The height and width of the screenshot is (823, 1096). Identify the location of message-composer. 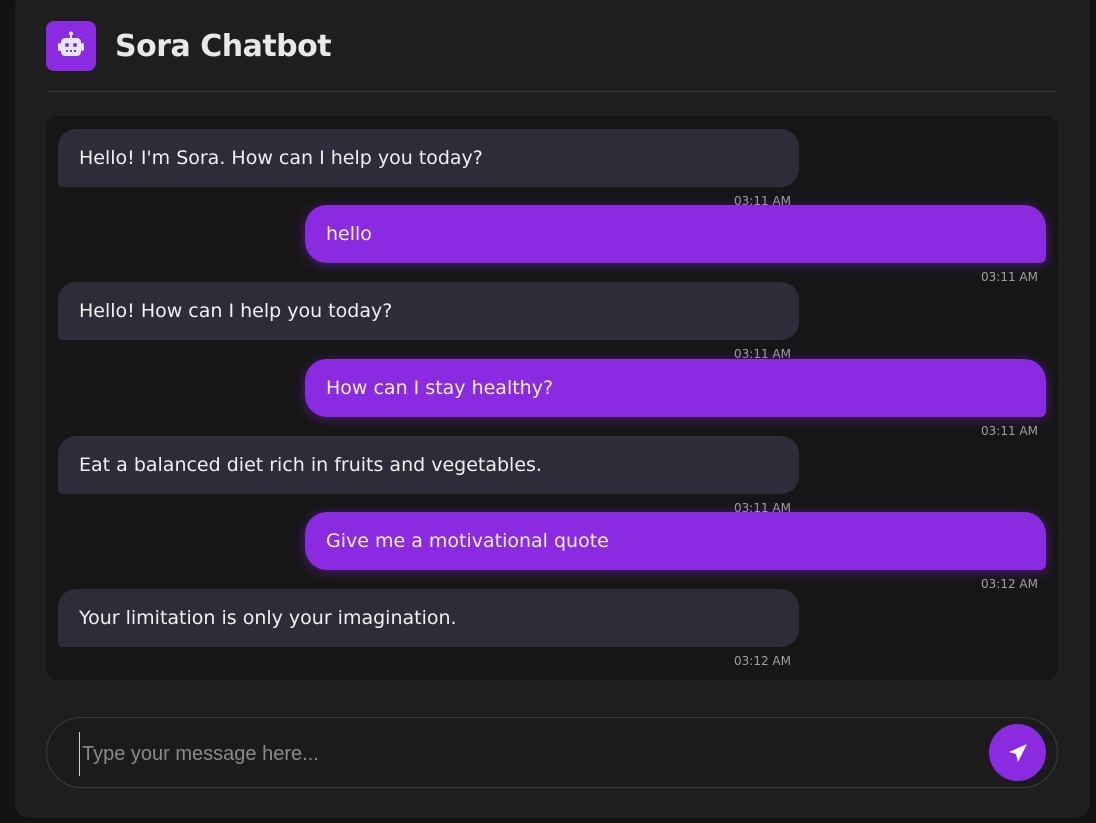
(552, 752).